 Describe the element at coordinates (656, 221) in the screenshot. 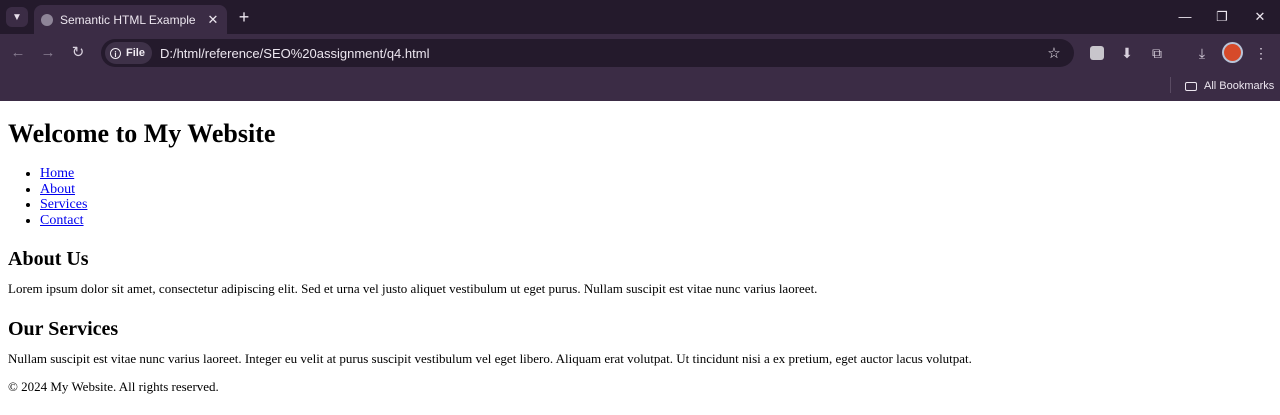

I see `nav-item-contact: Contact` at that location.